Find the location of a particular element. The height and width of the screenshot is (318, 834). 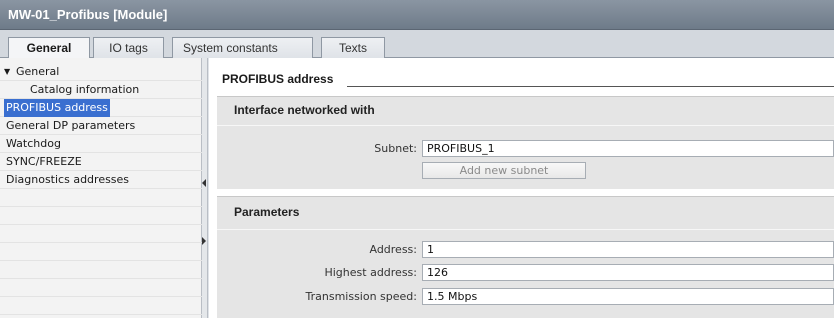

sidebar-item-diagnostics-addresses: Diagnostics addresses is located at coordinates (101, 180).